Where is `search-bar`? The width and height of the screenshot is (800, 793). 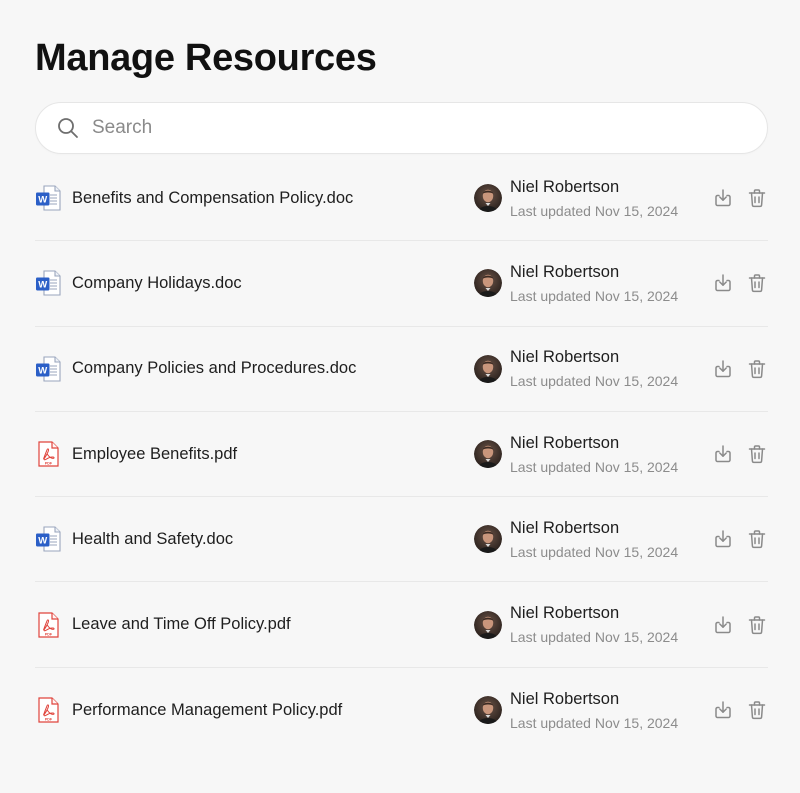
search-bar is located at coordinates (401, 128).